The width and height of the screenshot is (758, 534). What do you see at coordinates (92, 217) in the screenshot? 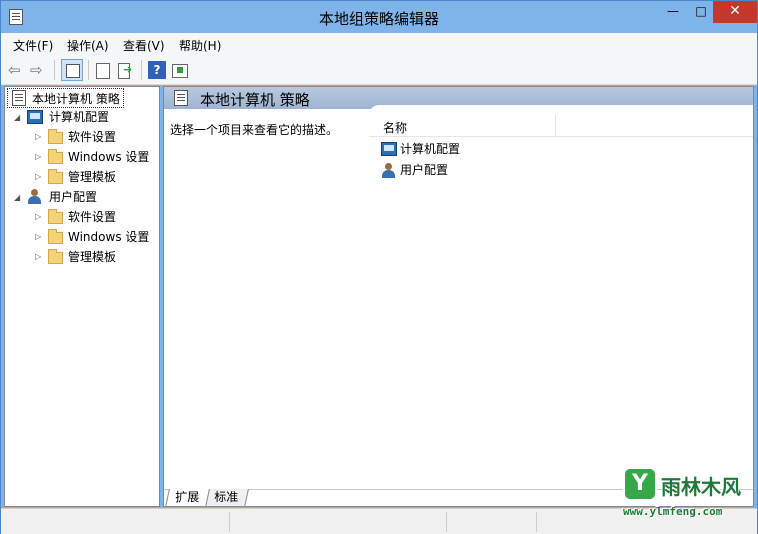
I see `tree-item-user-software-settings: 软件设置` at bounding box center [92, 217].